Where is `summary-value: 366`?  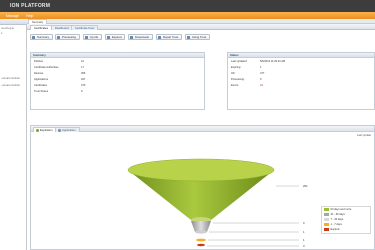
summary-value: 366 is located at coordinates (83, 73).